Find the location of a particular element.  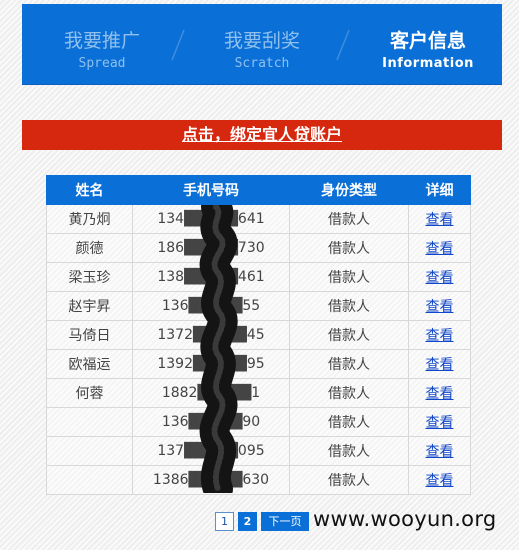

table-row: 梁玉珍 138█████461 借款人 查看 is located at coordinates (258, 277).